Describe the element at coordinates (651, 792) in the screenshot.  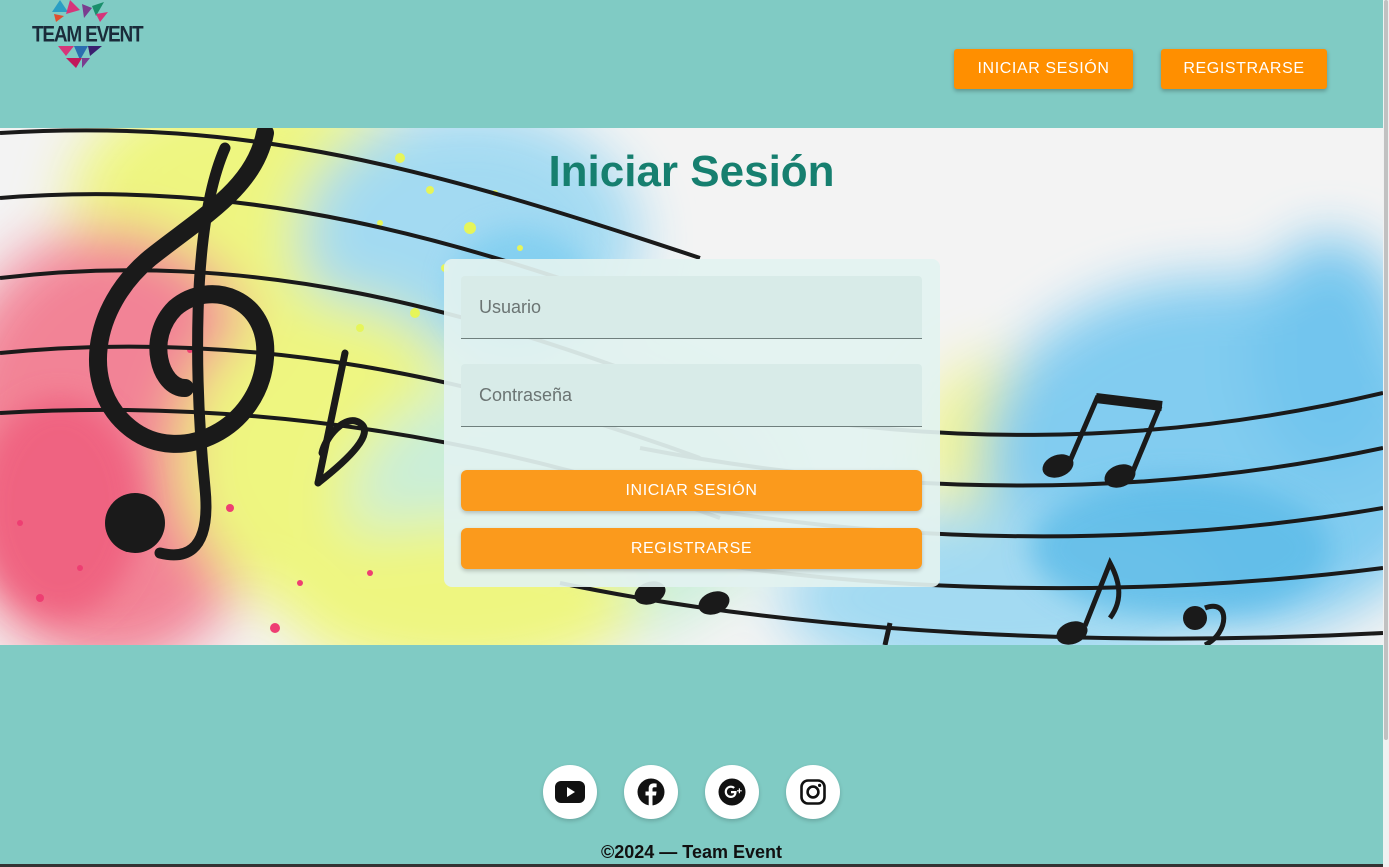
I see `facebook-icon` at that location.